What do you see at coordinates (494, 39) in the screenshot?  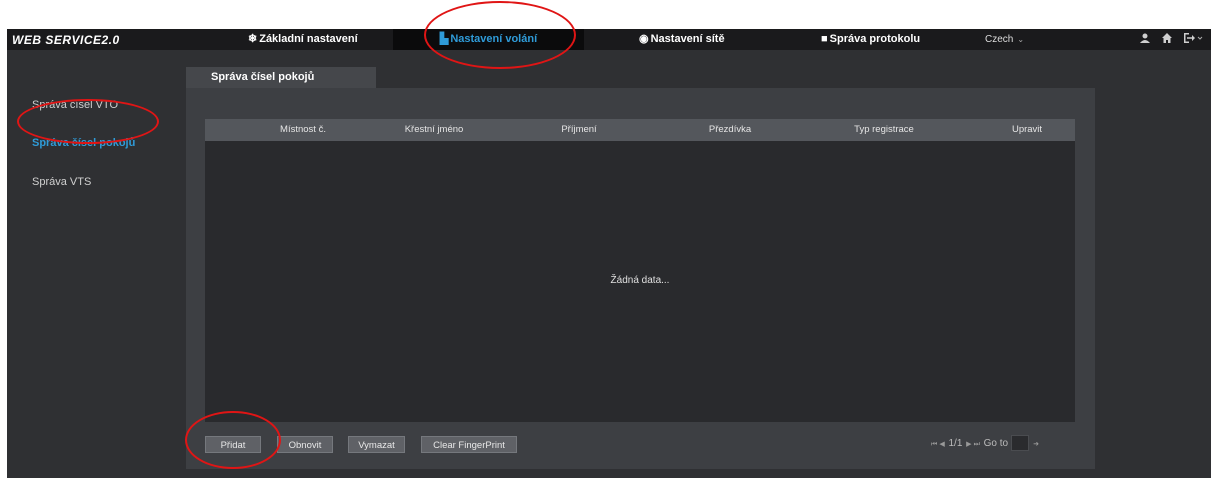 I see `nav-call-settings-label: Nastavení volání` at bounding box center [494, 39].